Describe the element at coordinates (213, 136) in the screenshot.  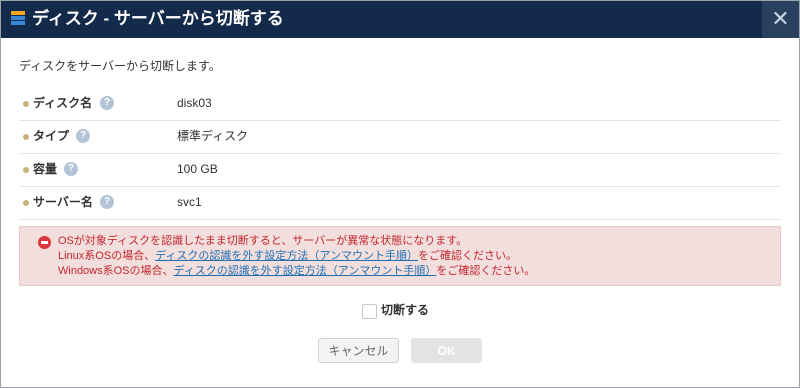
I see `detail-value: 標準ディスク` at that location.